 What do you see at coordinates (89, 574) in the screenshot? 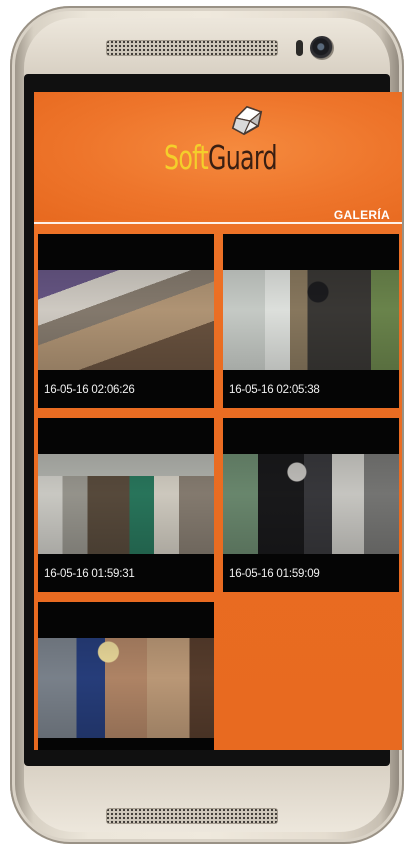
I see `snapshot-timestamp: 16-05-16 01:59:31` at bounding box center [89, 574].